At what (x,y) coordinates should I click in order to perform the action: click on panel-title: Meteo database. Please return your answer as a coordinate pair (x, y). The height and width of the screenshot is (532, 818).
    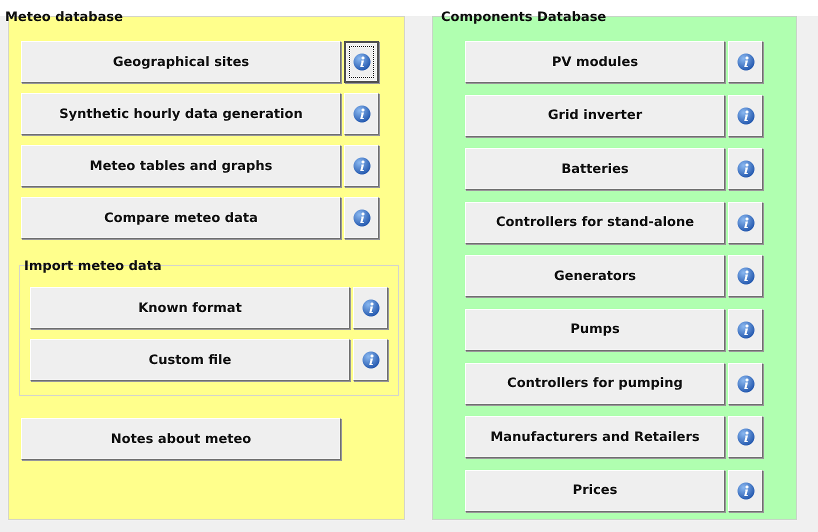
    Looking at the image, I should click on (64, 18).